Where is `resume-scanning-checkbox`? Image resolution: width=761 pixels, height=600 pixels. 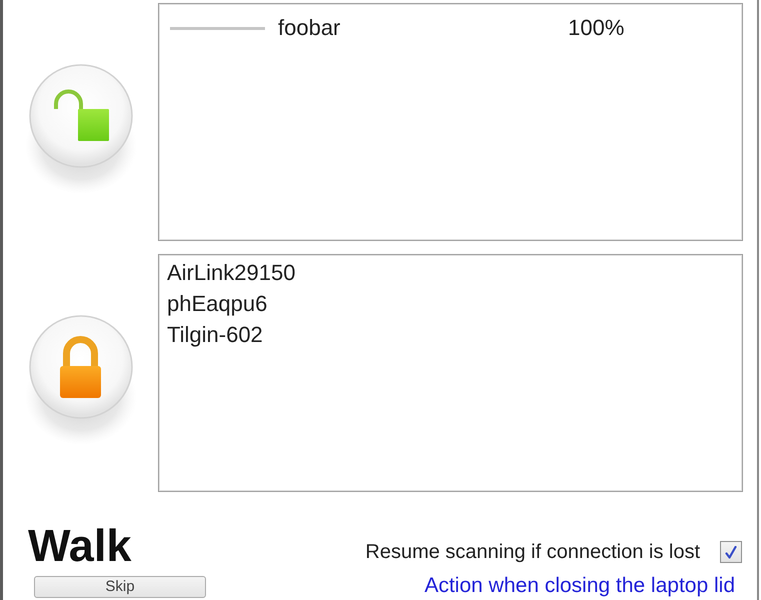 resume-scanning-checkbox is located at coordinates (731, 552).